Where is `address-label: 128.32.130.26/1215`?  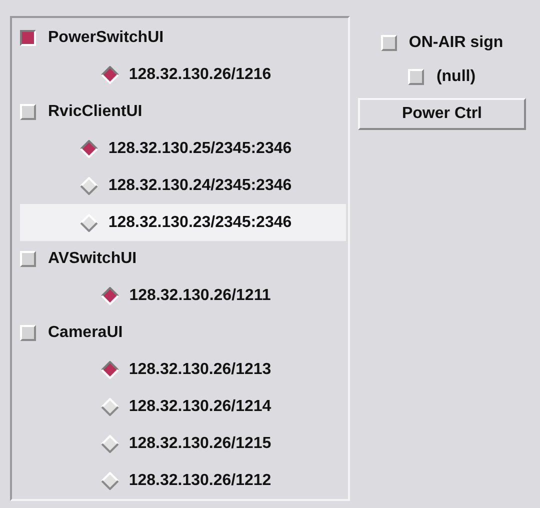 address-label: 128.32.130.26/1215 is located at coordinates (200, 443).